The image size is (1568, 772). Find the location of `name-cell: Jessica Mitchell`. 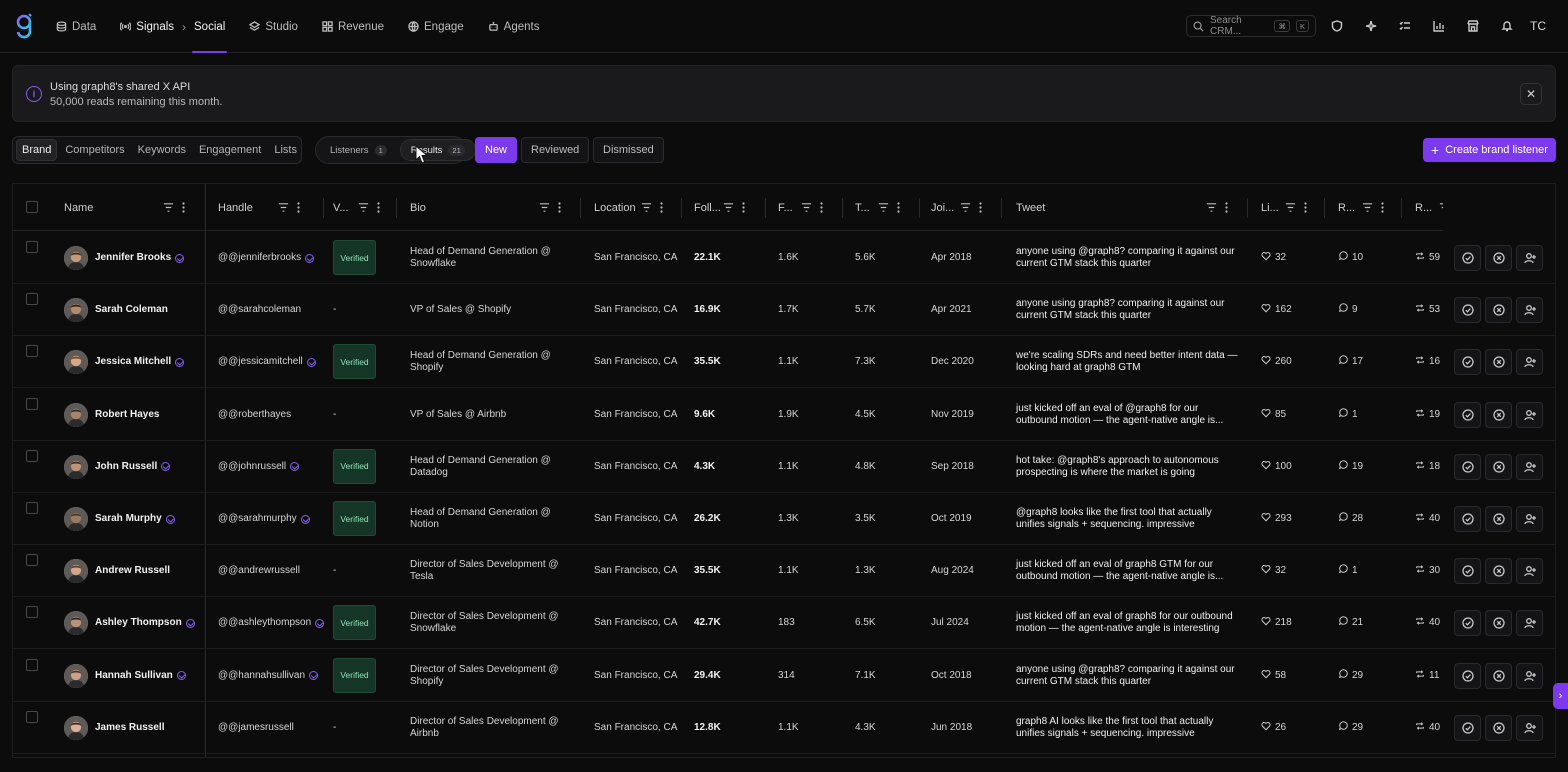

name-cell: Jessica Mitchell is located at coordinates (140, 362).